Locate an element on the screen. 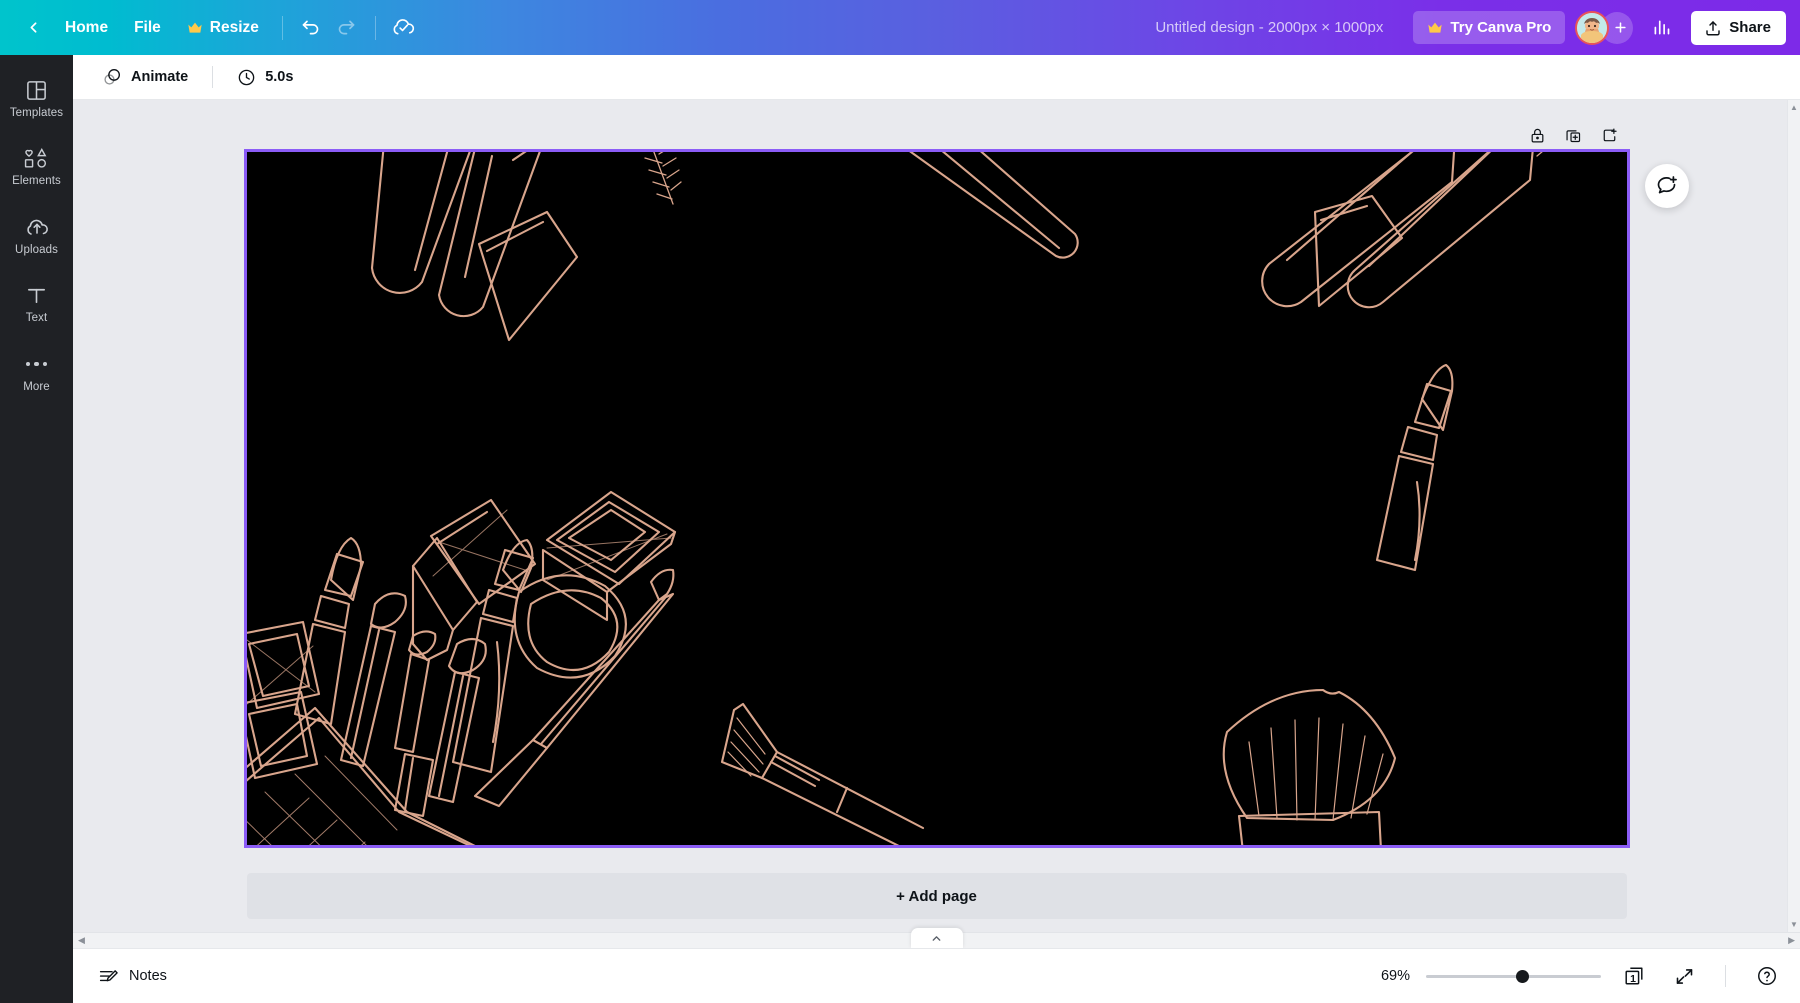 The height and width of the screenshot is (1003, 1800). notes-button: Notes is located at coordinates (132, 976).